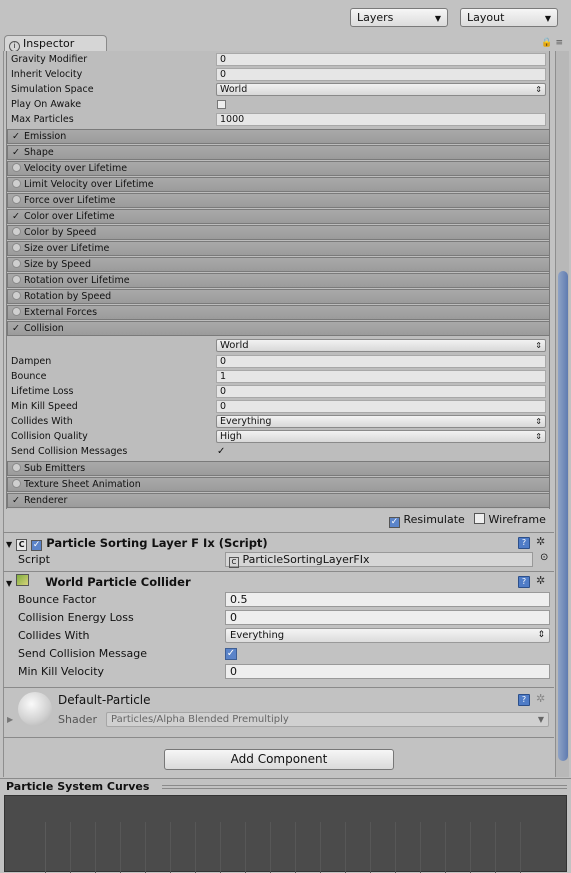 The image size is (571, 873). What do you see at coordinates (281, 451) in the screenshot?
I see `property-row: Send Collision Messages ✓` at bounding box center [281, 451].